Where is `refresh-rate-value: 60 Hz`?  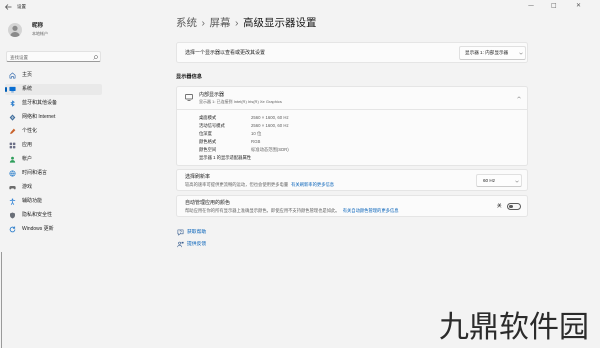 refresh-rate-value: 60 Hz is located at coordinates (489, 180).